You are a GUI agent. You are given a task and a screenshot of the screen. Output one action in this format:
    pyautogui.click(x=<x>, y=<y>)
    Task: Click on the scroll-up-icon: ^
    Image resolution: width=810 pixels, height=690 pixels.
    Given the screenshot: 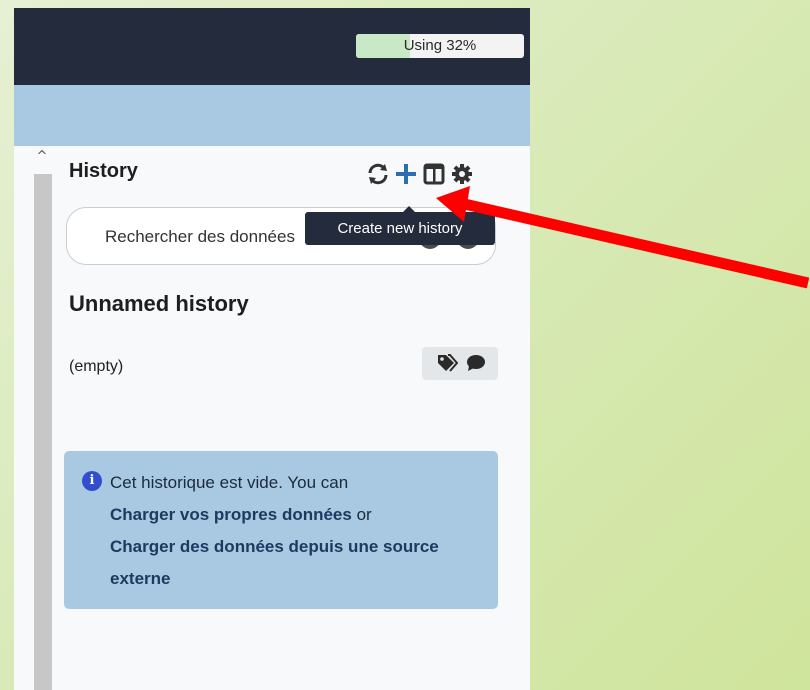 What is the action you would take?
    pyautogui.click(x=42, y=157)
    